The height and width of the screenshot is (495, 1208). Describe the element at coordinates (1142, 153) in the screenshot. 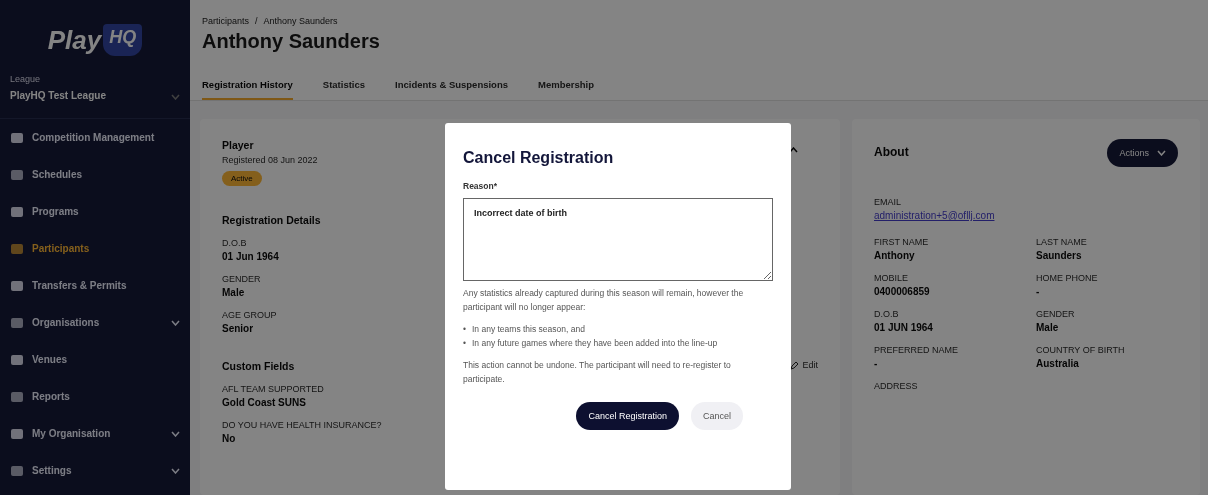

I see `actions-button: Actions` at that location.